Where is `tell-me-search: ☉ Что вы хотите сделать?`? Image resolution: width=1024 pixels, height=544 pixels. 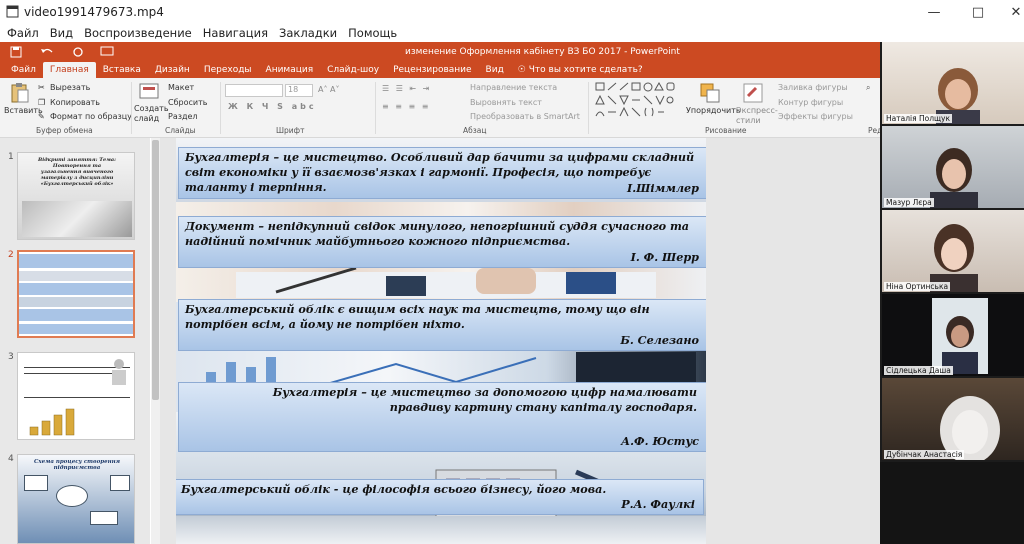
tell-me-search: ☉ Что вы хотите сделать? is located at coordinates (580, 70).